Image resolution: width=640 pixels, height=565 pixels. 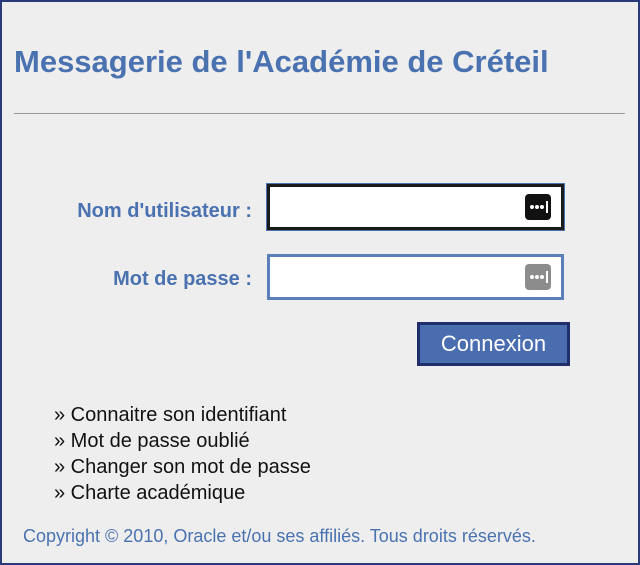 What do you see at coordinates (281, 61) in the screenshot?
I see `page-title: Messagerie de l'Académie de Créteil` at bounding box center [281, 61].